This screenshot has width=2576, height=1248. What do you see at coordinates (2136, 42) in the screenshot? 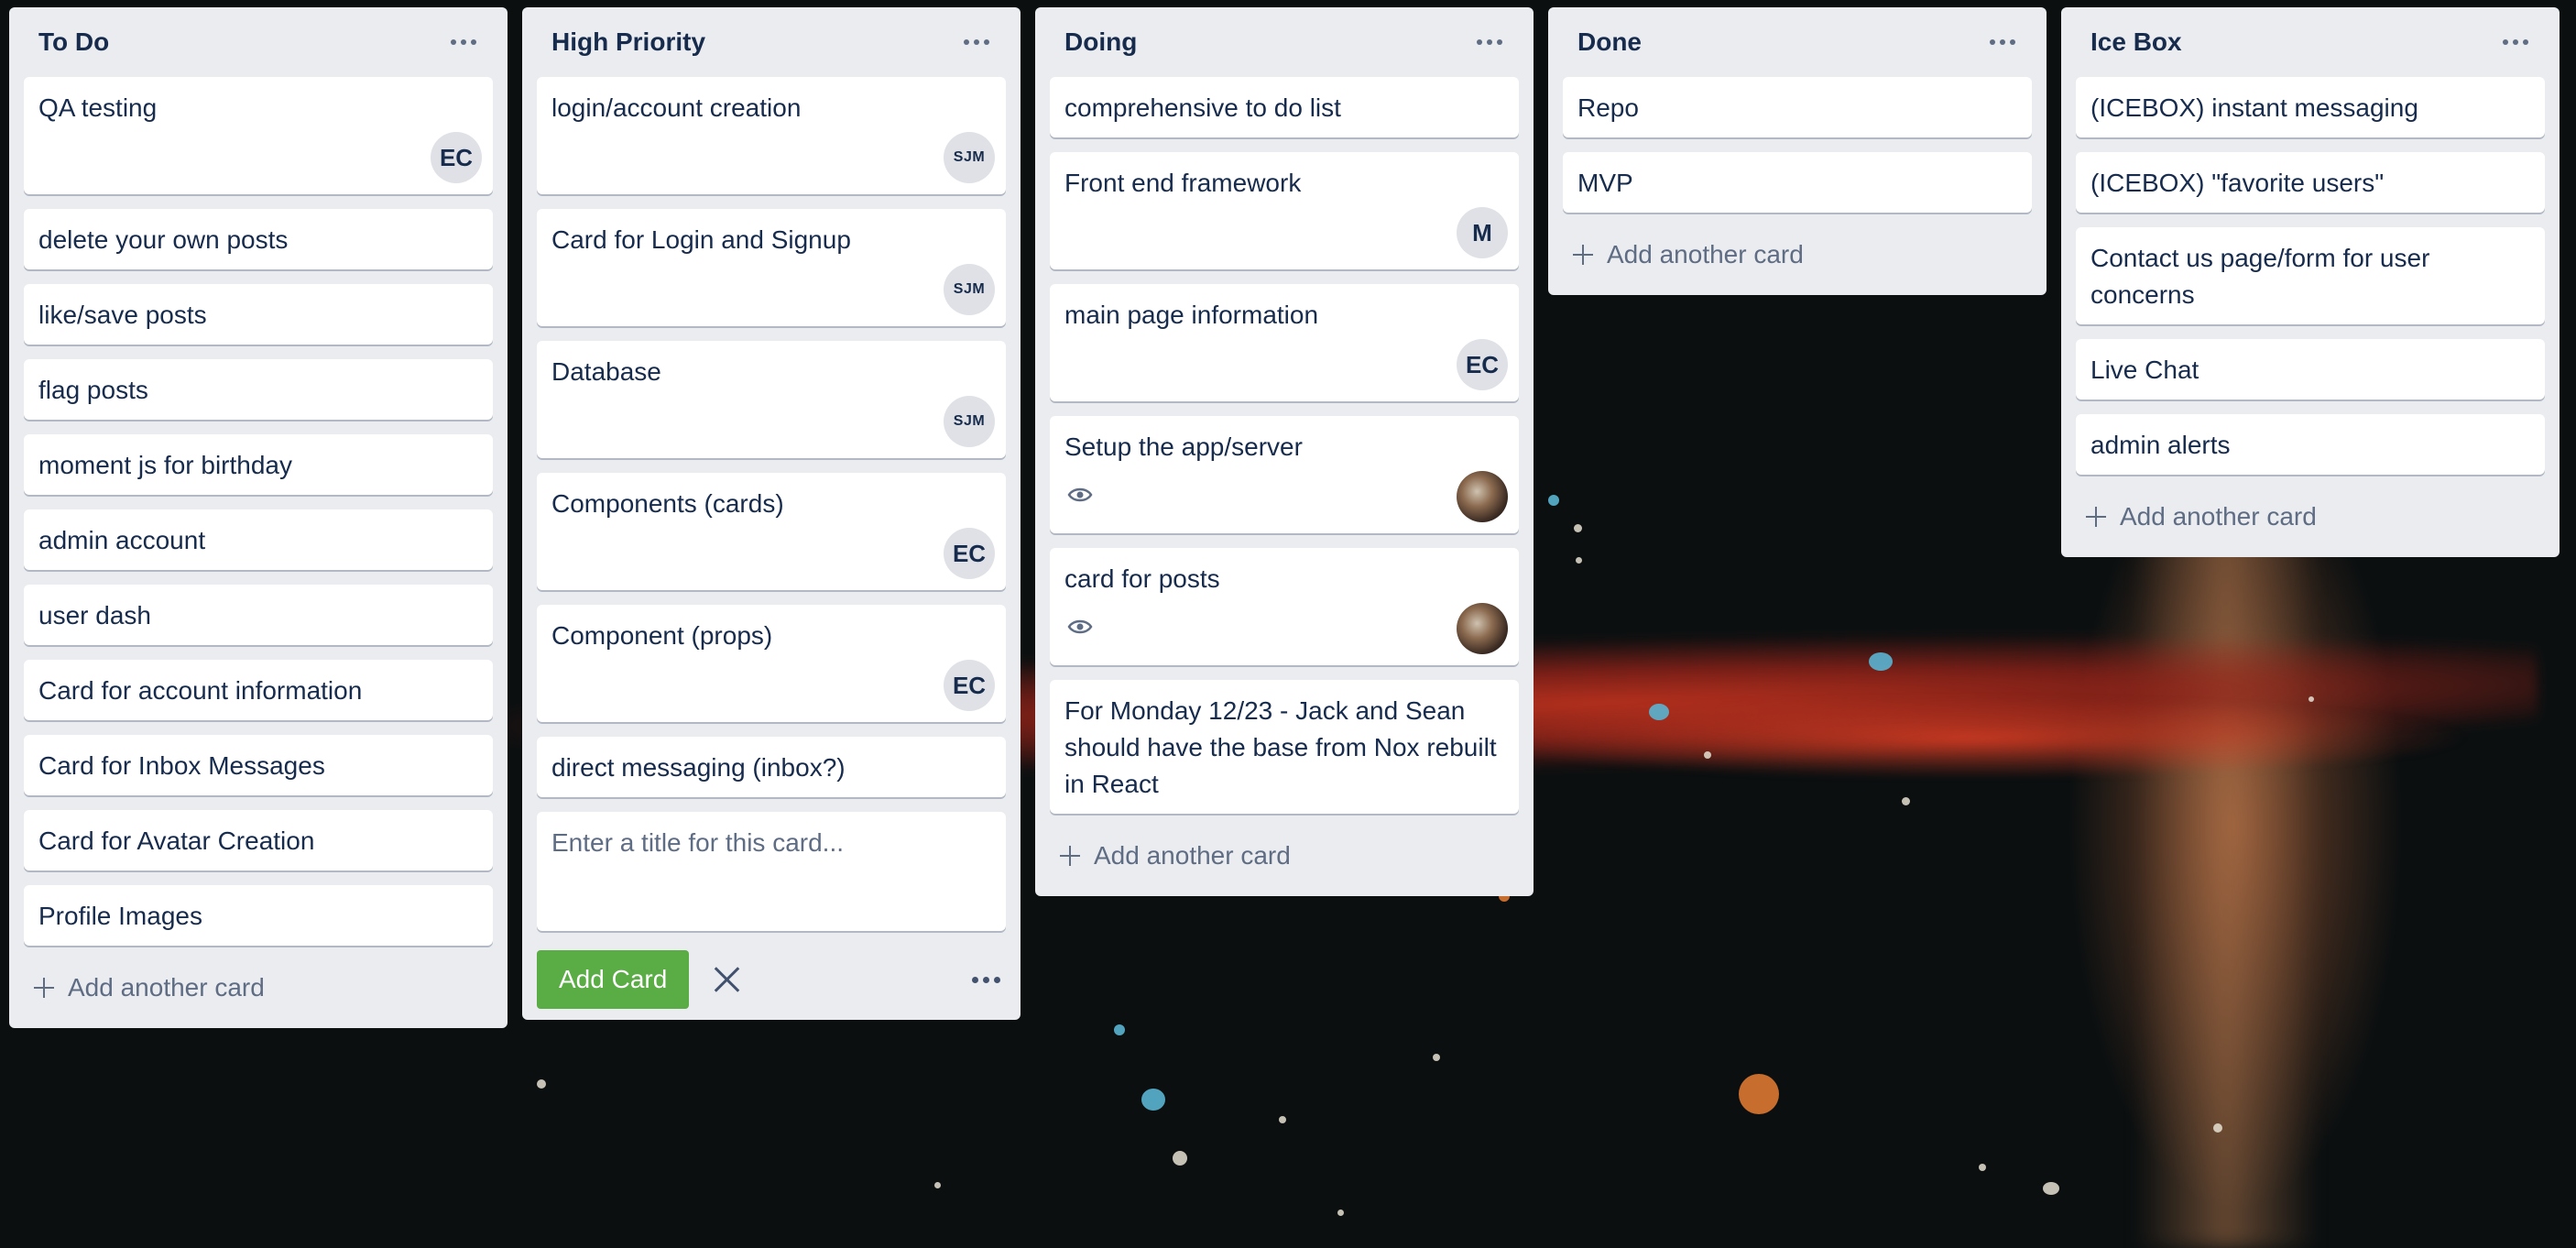
I see `list-title: Ice Box` at bounding box center [2136, 42].